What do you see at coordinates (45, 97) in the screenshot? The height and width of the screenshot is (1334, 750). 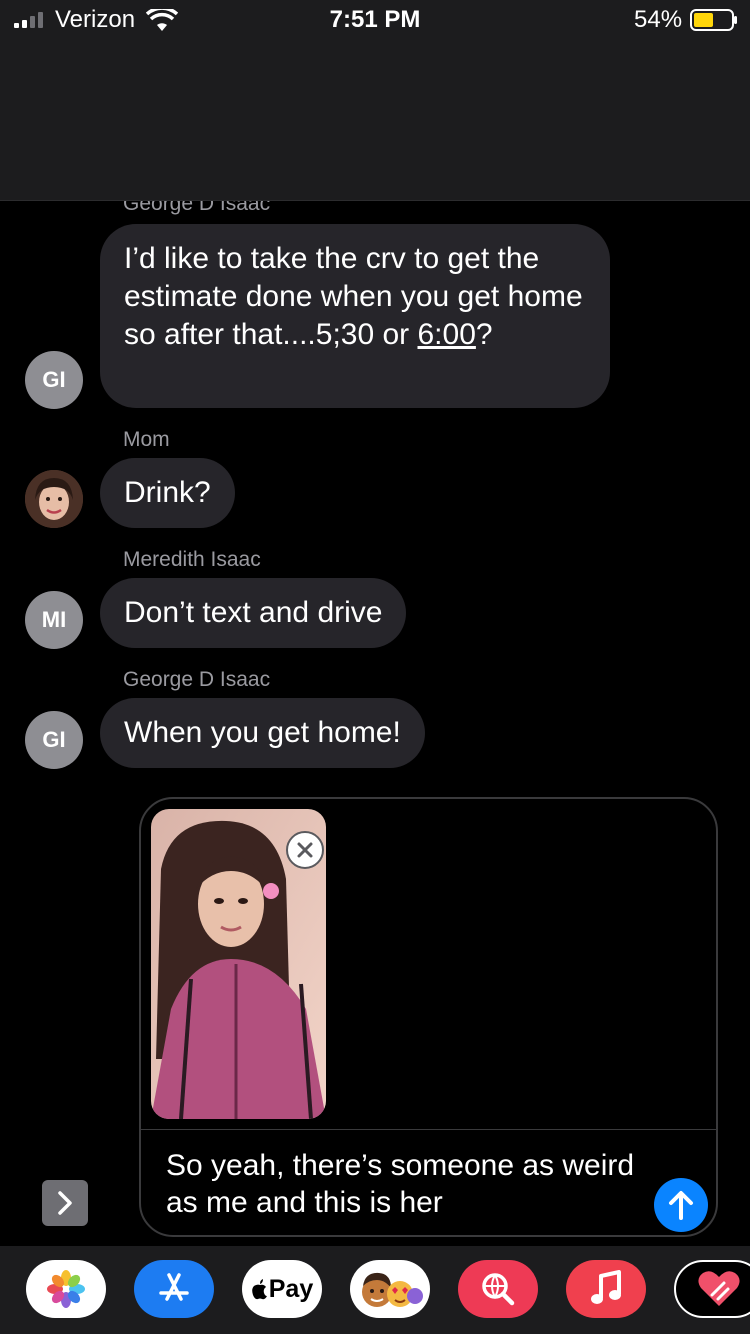 I see `back-chevron-icon` at bounding box center [45, 97].